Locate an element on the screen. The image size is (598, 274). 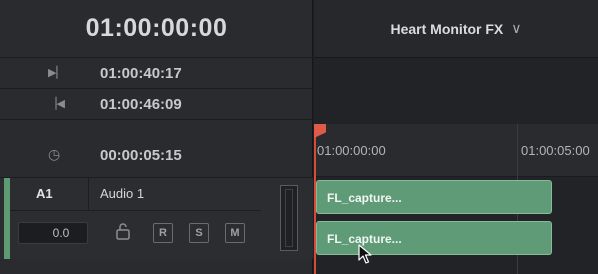
header-divider is located at coordinates (135, 210).